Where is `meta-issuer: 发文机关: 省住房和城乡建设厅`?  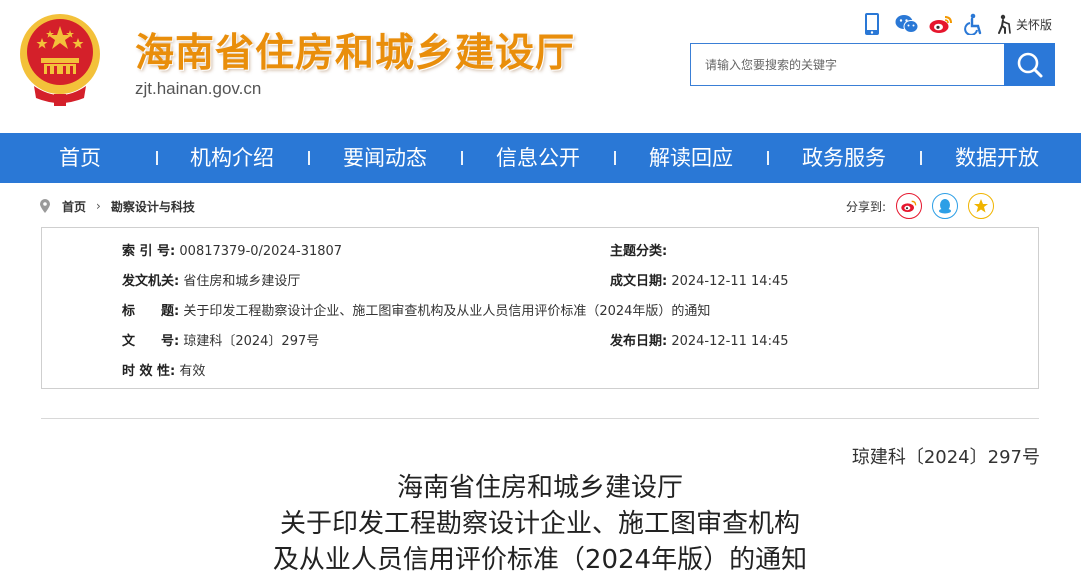
meta-issuer: 发文机关: 省住房和城乡建设厅 is located at coordinates (211, 279).